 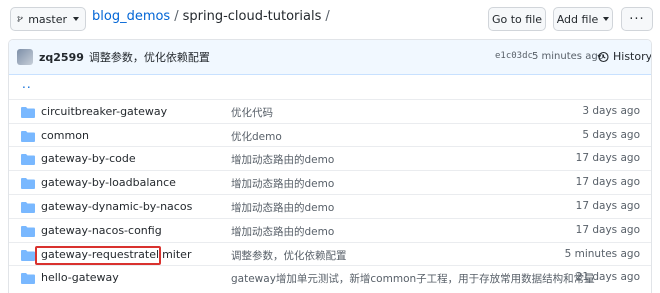 I want to click on file-name-link: gateway-by-loadbalance, so click(x=108, y=182).